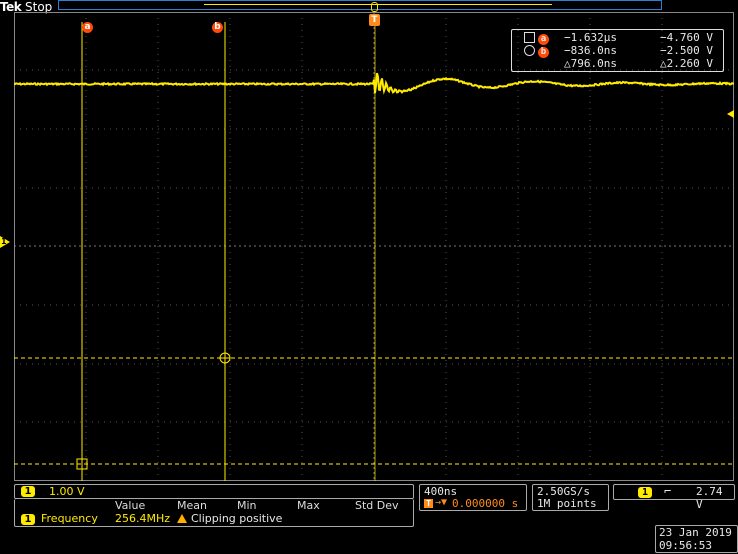  What do you see at coordinates (374, 7) in the screenshot?
I see `trigger-position-icon` at bounding box center [374, 7].